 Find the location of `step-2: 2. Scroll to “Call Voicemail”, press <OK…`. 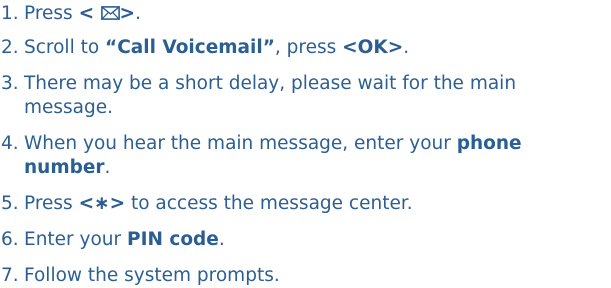

step-2: 2. Scroll to “Call Voicemail”, press <OK… is located at coordinates (205, 47).